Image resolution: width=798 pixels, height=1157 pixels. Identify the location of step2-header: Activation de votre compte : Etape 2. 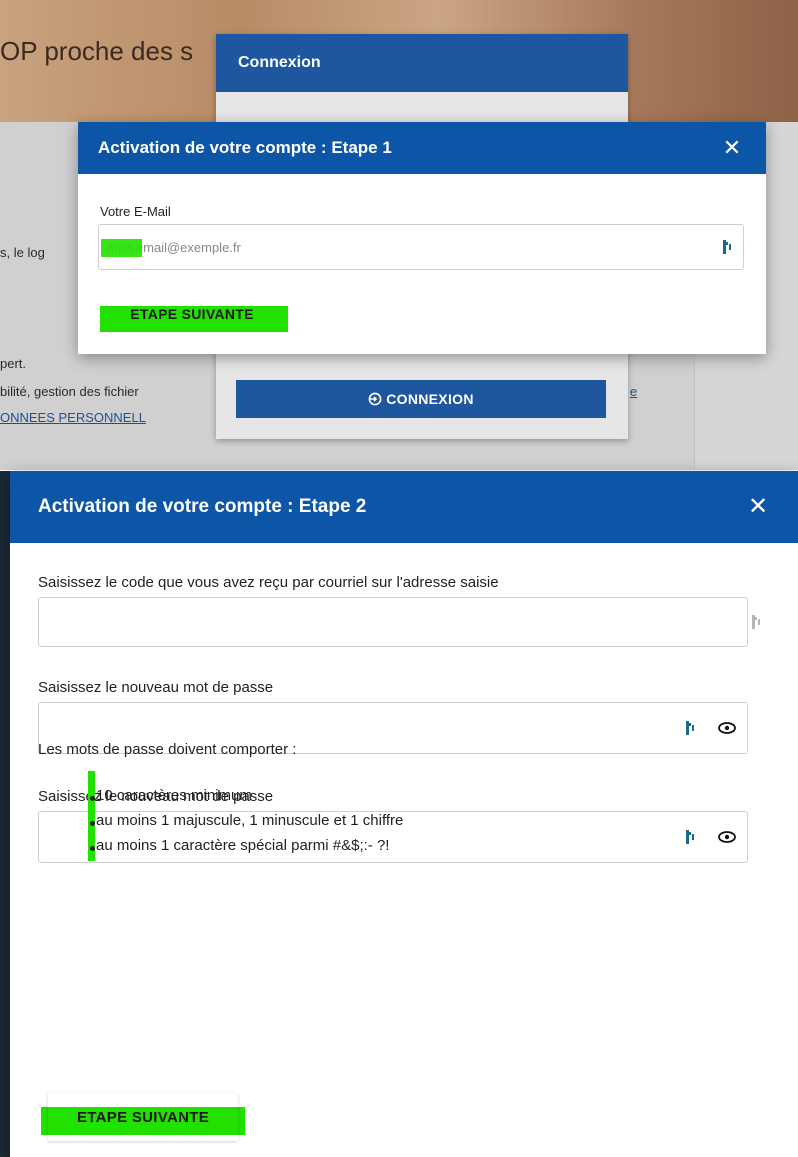
(404, 507).